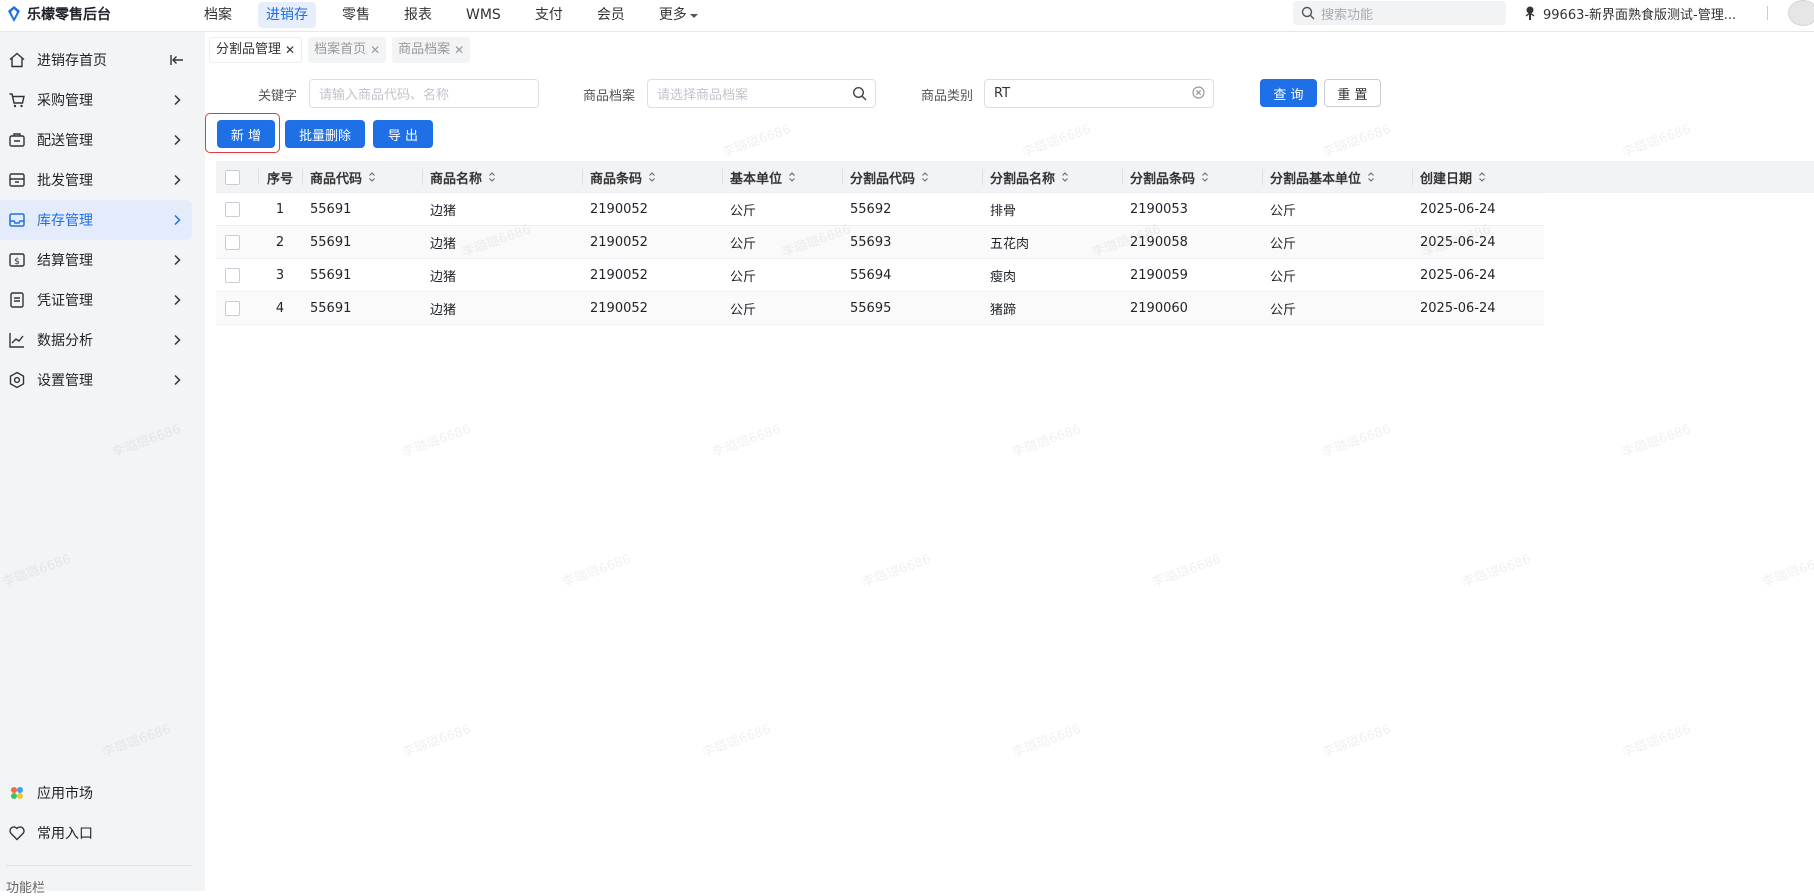 This screenshot has width=1814, height=896. What do you see at coordinates (424, 93) in the screenshot?
I see `keyword-input: 请输入商品代码、名称` at bounding box center [424, 93].